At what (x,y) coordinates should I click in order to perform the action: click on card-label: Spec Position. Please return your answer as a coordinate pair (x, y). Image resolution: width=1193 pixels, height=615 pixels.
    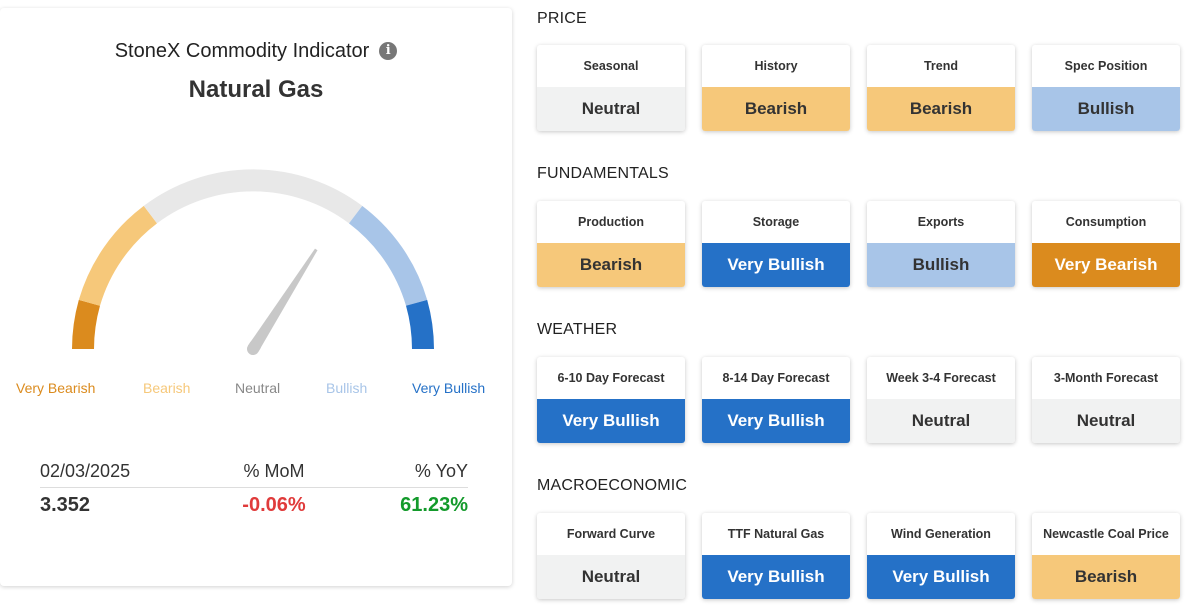
    Looking at the image, I should click on (1106, 65).